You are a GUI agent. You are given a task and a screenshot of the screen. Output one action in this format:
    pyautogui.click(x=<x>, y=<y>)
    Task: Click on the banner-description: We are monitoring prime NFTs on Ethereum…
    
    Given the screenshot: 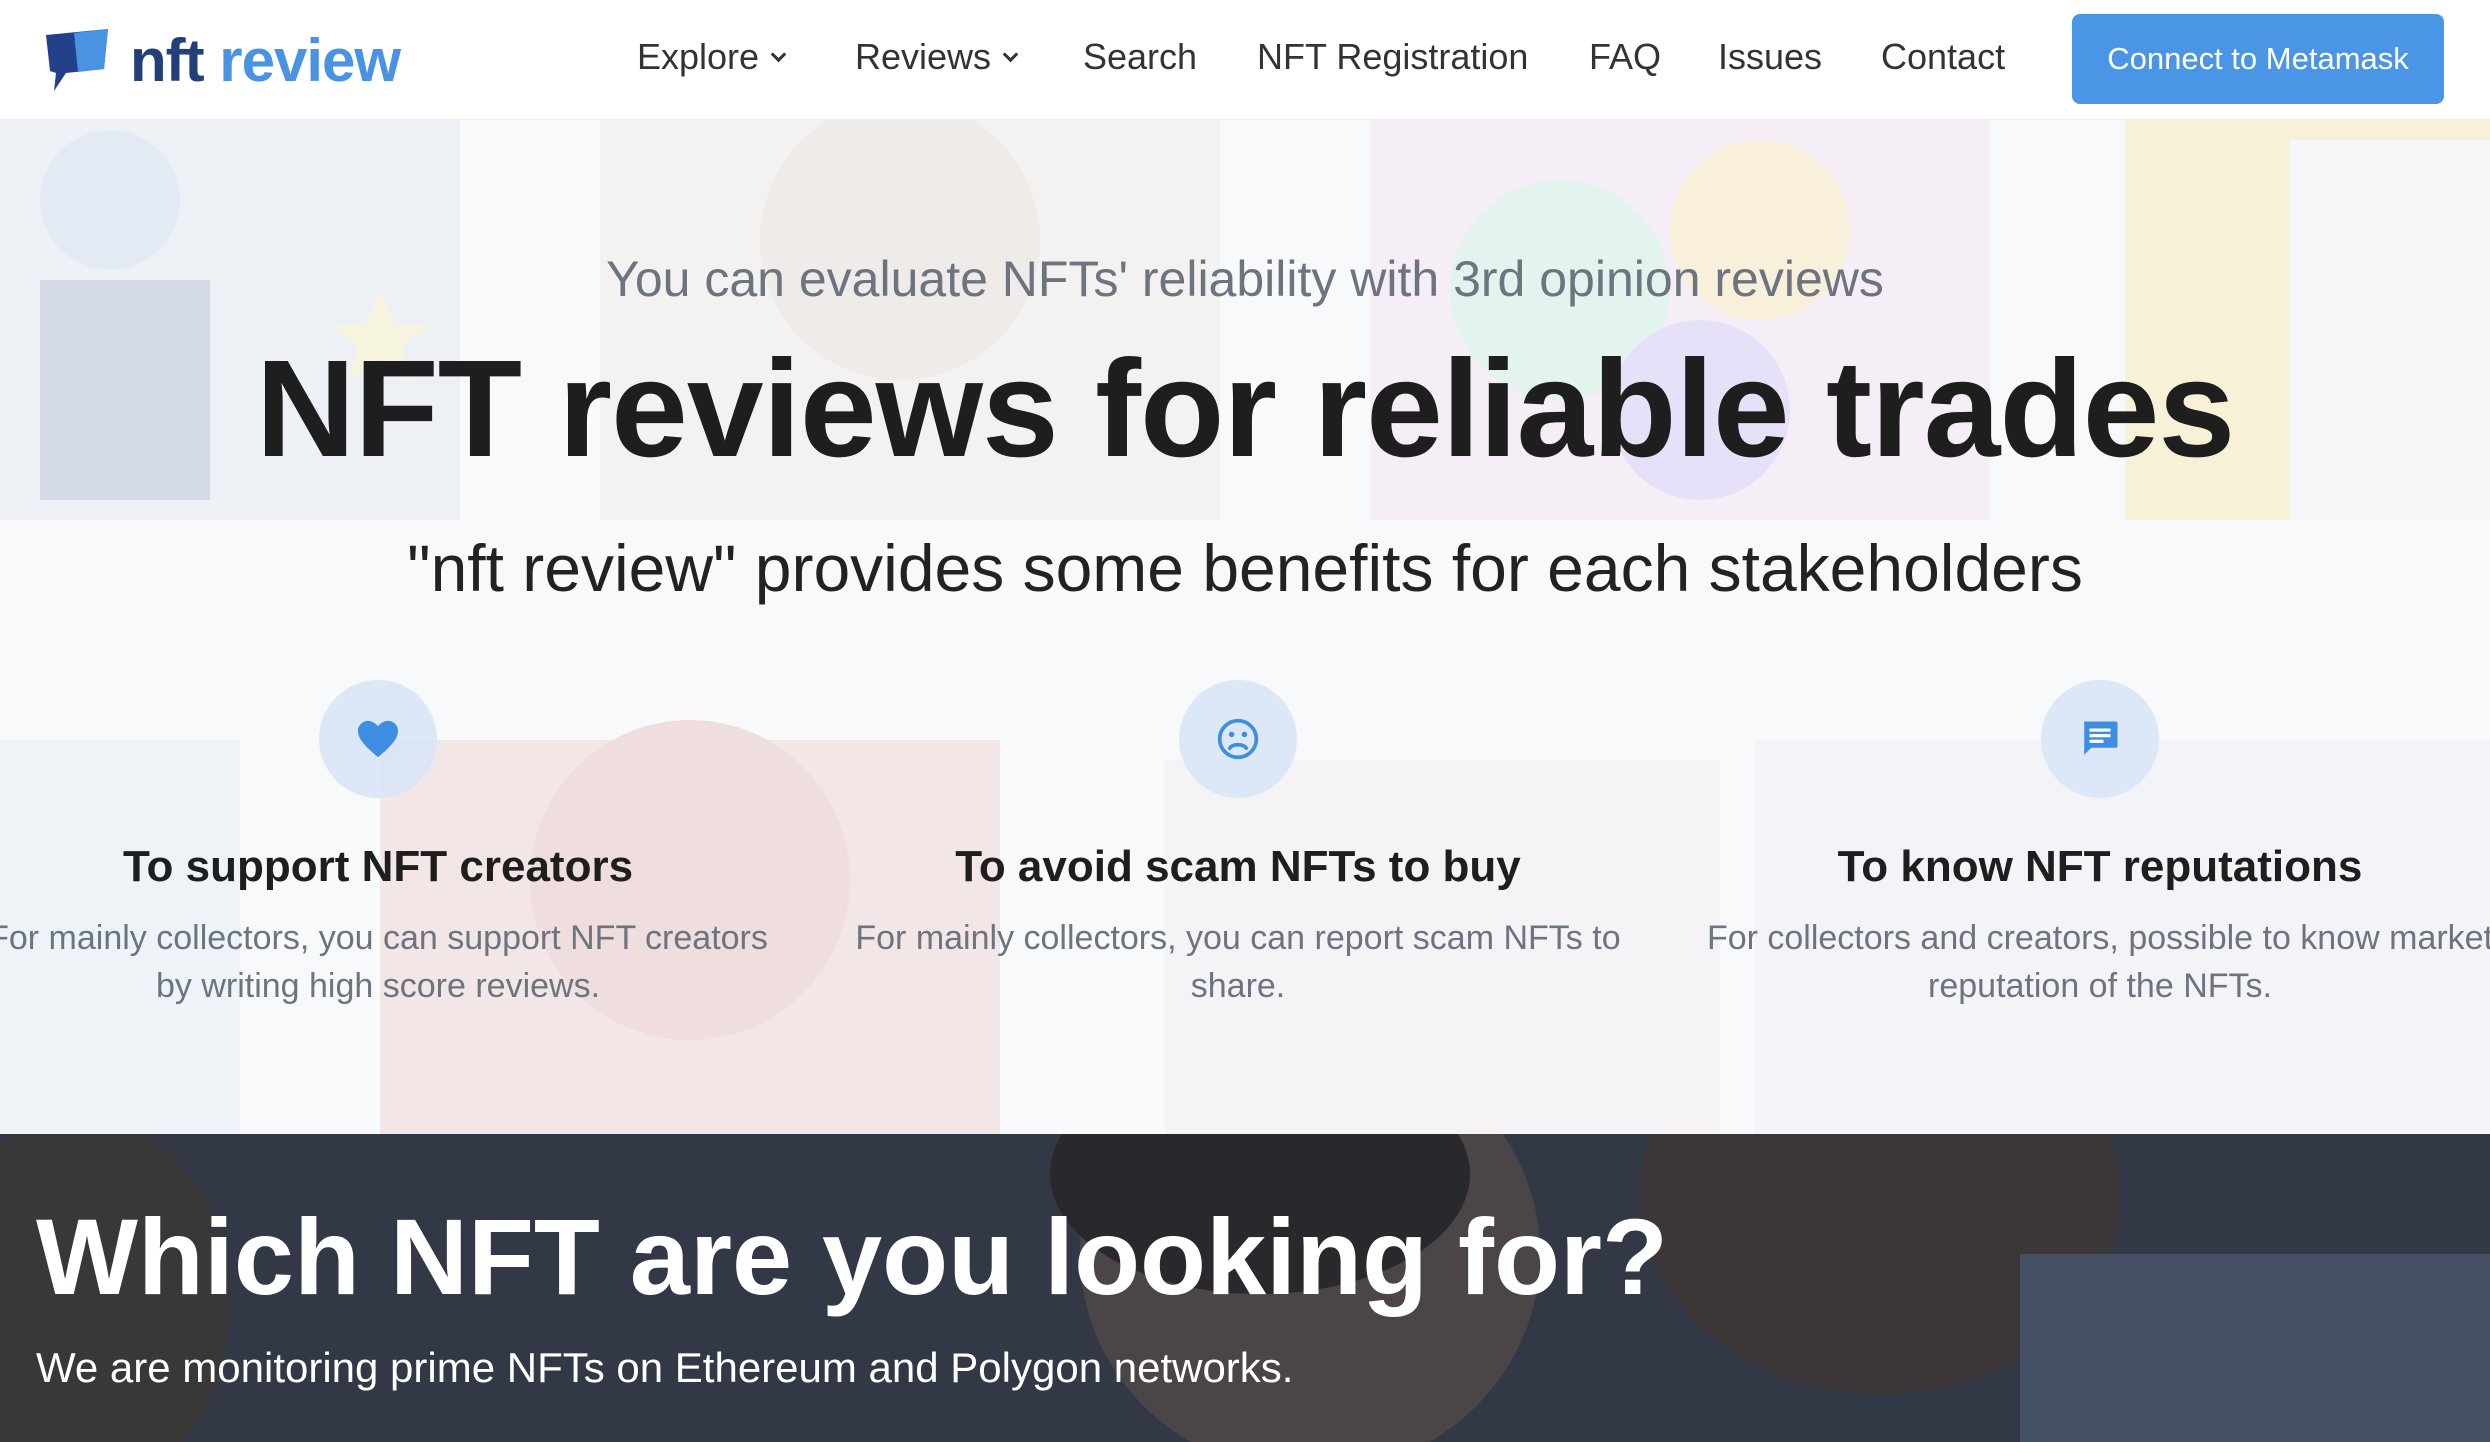 What is the action you would take?
    pyautogui.click(x=665, y=1367)
    